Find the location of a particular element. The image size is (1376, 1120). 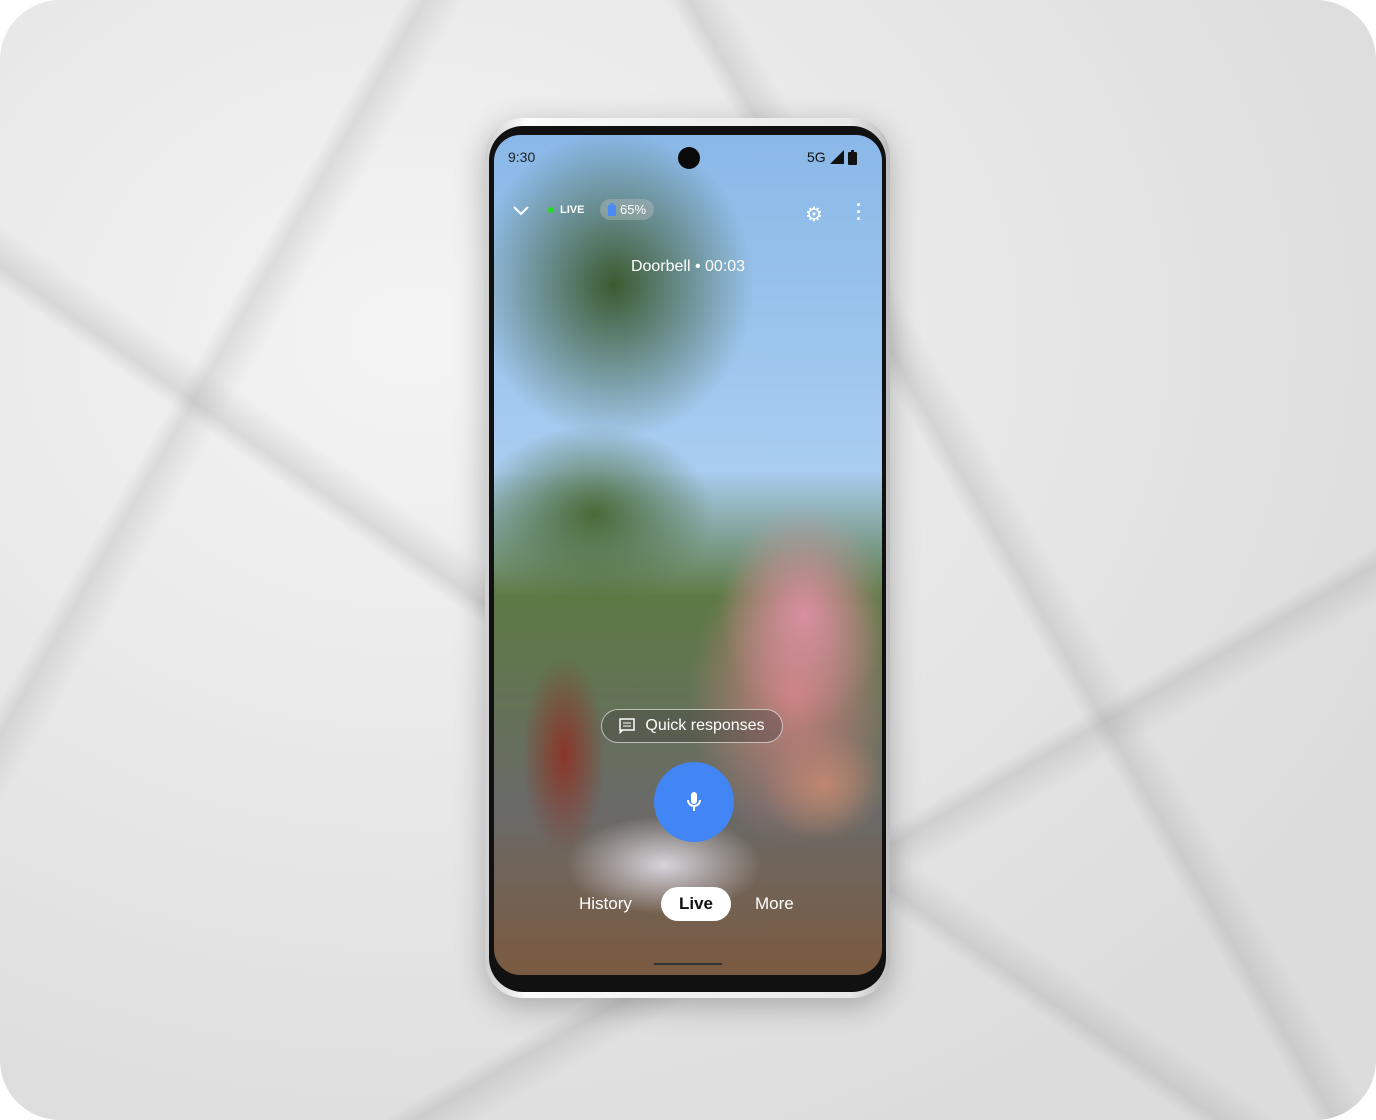

live-dot is located at coordinates (551, 210).